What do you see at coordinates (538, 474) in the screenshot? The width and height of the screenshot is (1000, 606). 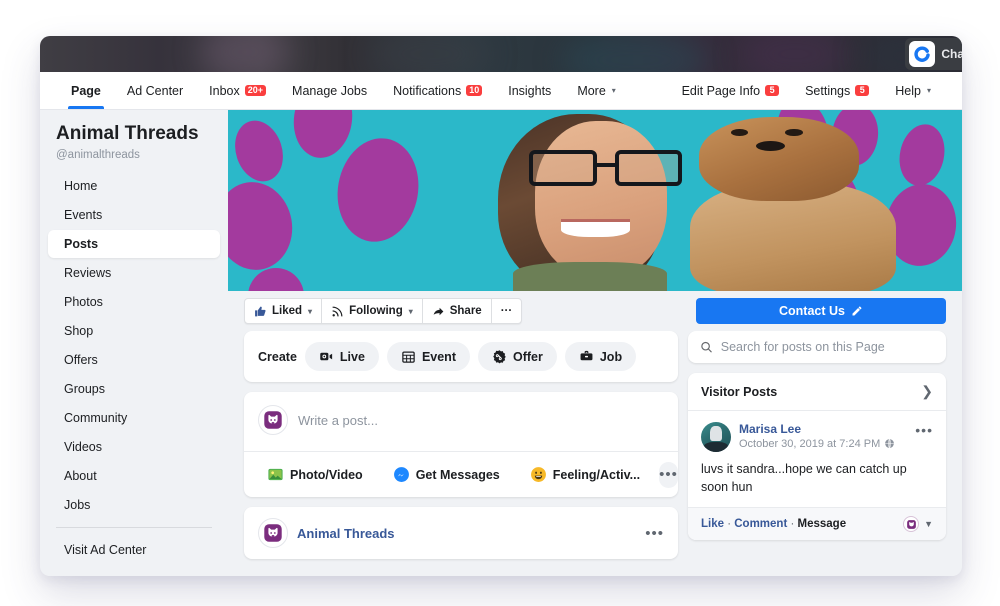 I see `smiley-icon` at bounding box center [538, 474].